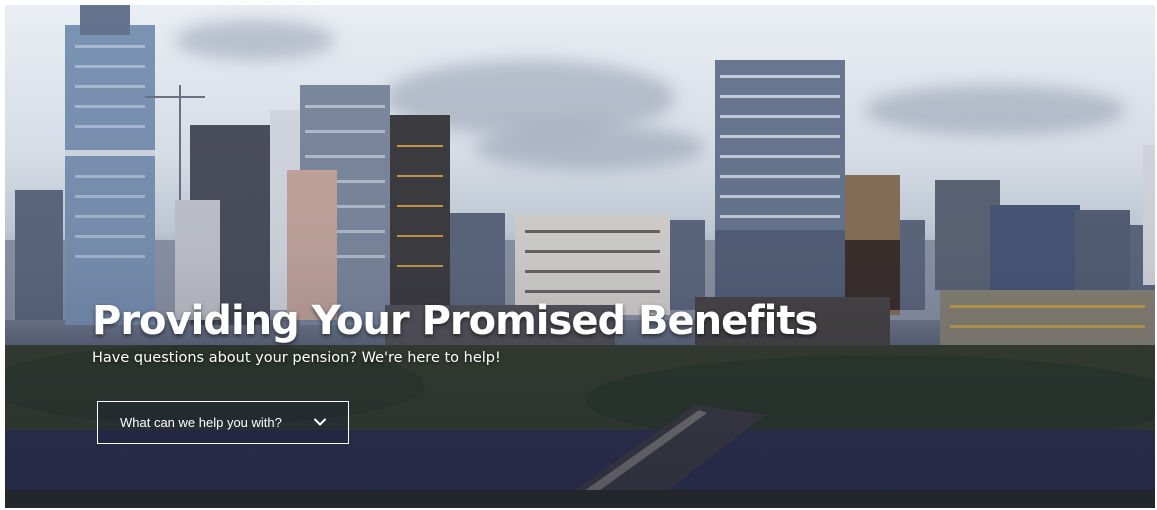  Describe the element at coordinates (201, 422) in the screenshot. I see `help-dropdown-label: What can we help you with?` at that location.